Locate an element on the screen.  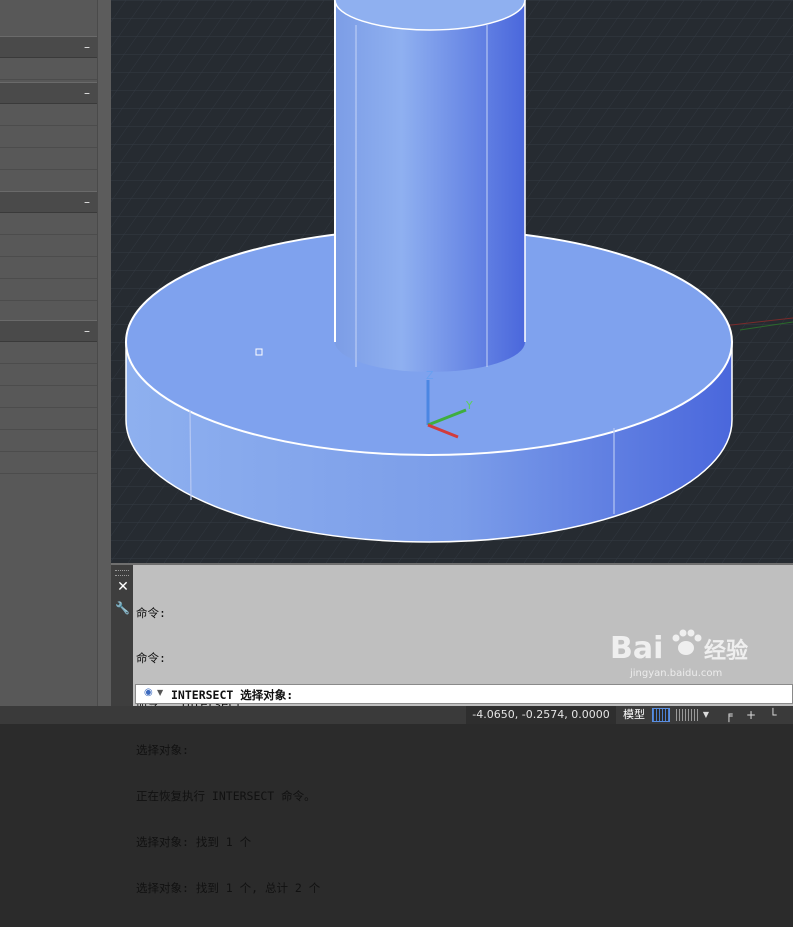
watermark-suffix: 经验 is located at coordinates (726, 651).